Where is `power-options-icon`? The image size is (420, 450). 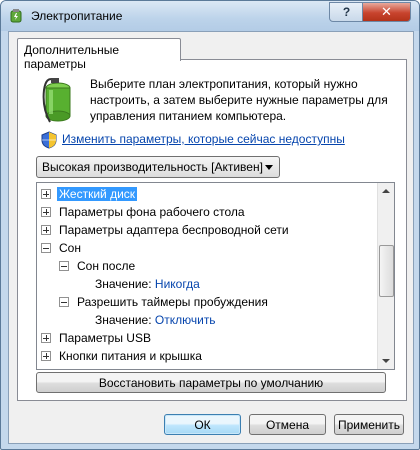
power-options-icon is located at coordinates (16, 16).